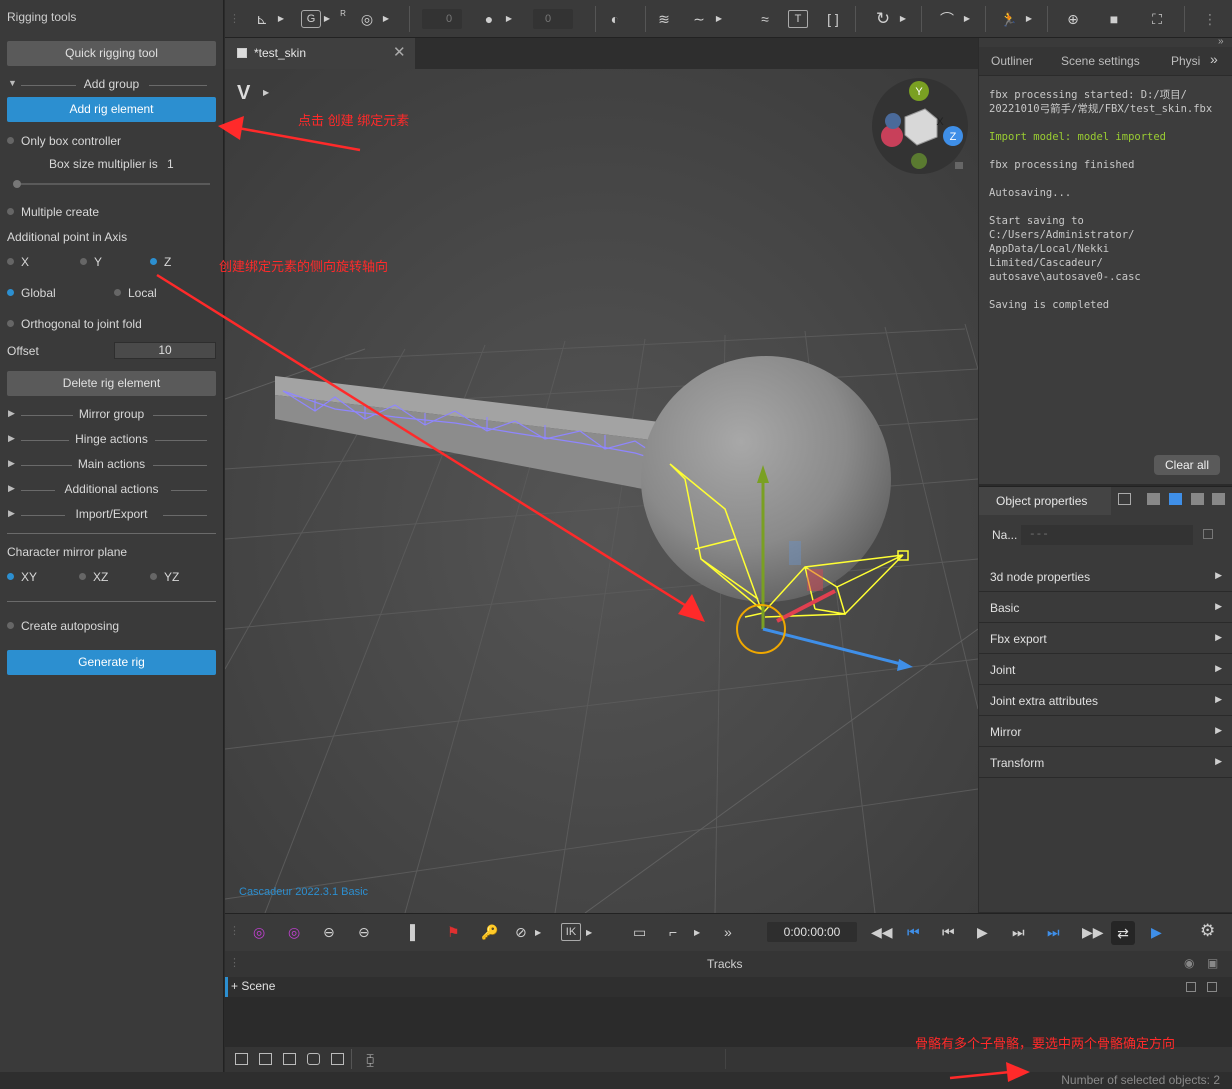  What do you see at coordinates (1212, 987) in the screenshot?
I see `lock-checkbox` at bounding box center [1212, 987].